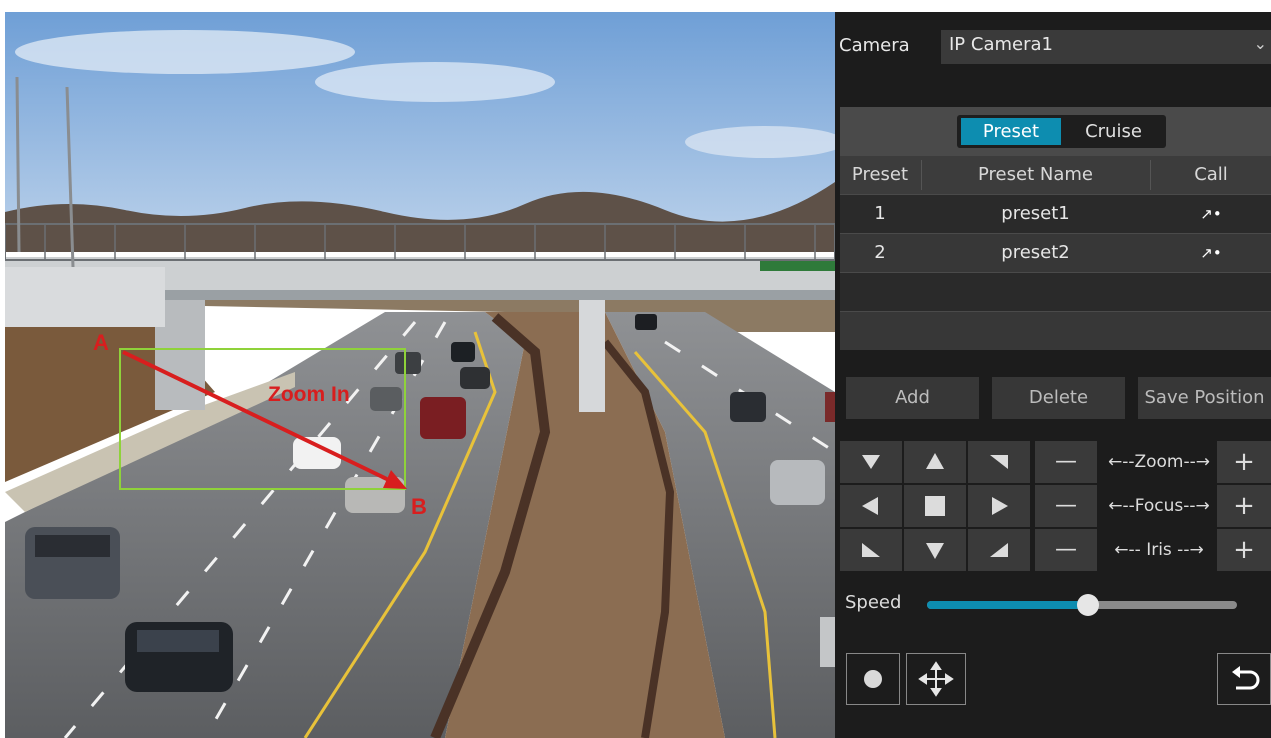  Describe the element at coordinates (871, 462) in the screenshot. I see `pan-up-left-button` at that location.